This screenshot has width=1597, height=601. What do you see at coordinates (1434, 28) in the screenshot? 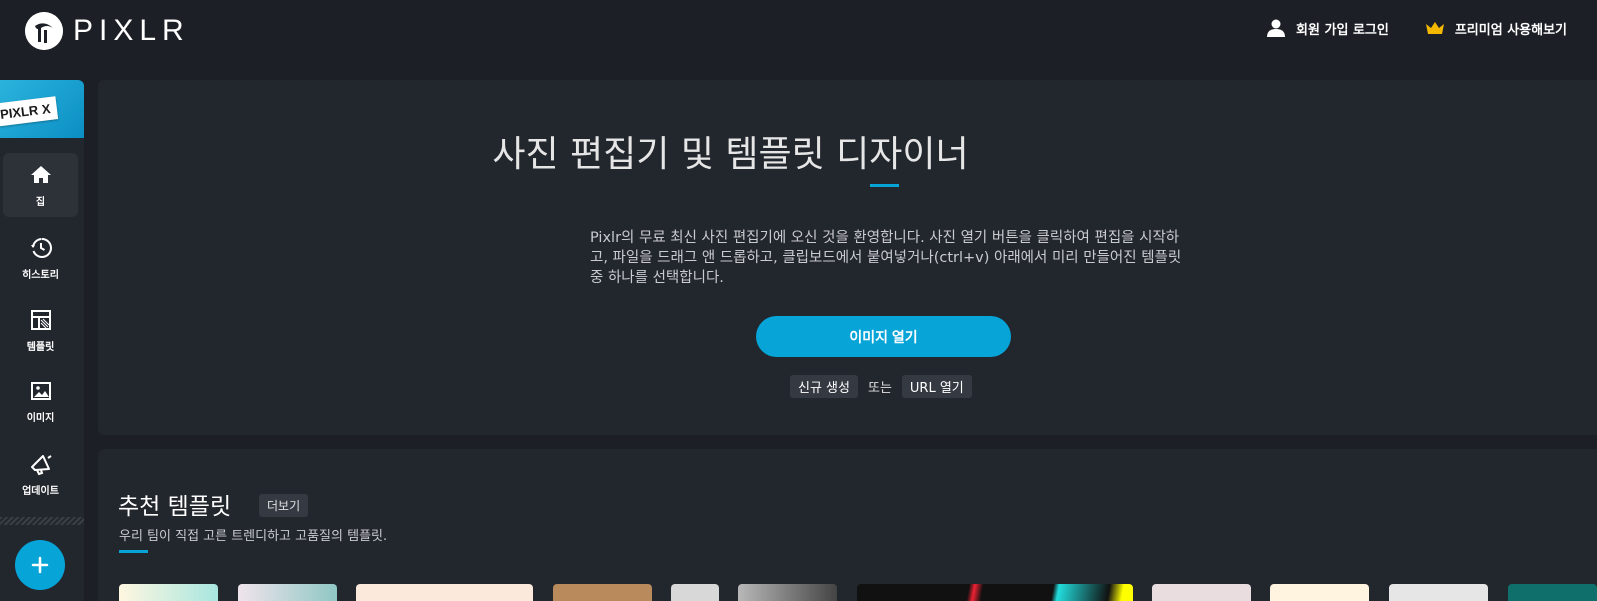
I see `crown-icon` at bounding box center [1434, 28].